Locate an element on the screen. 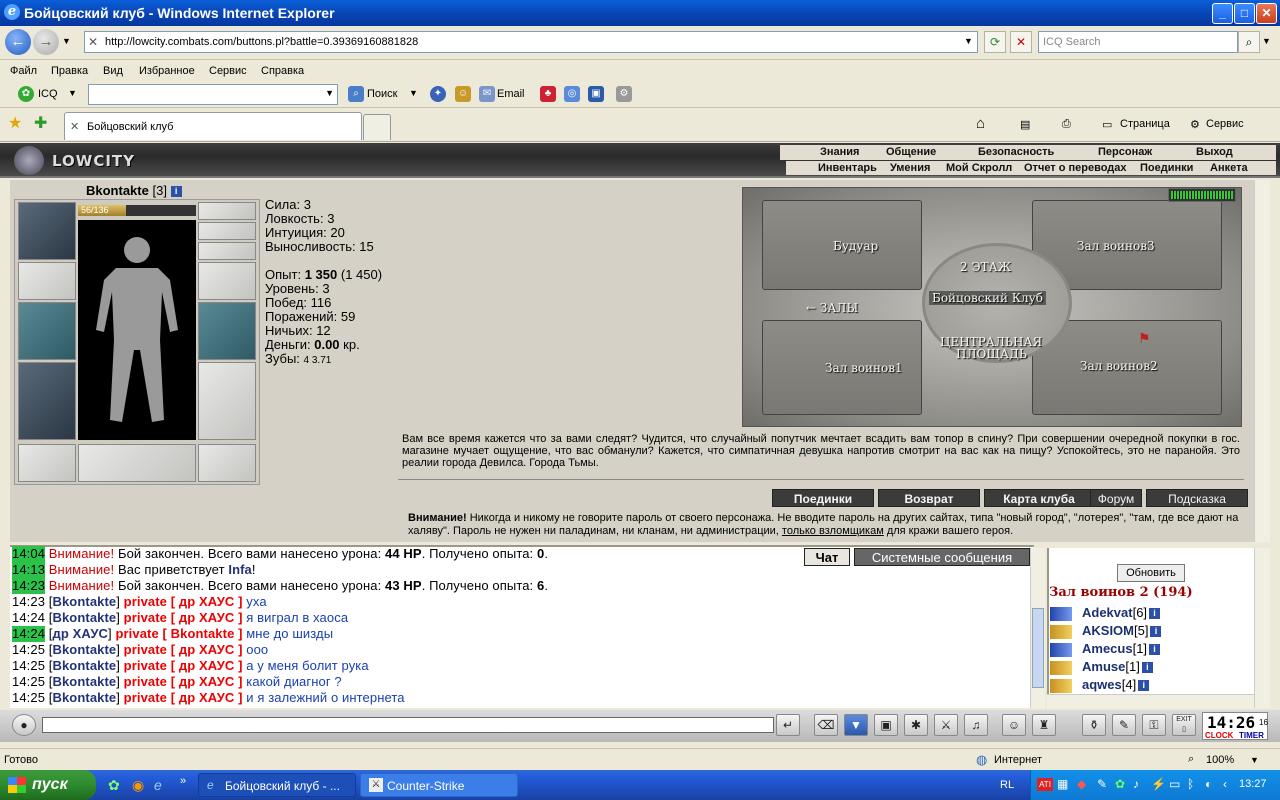 This screenshot has height=800, width=1280. fight-icon: ✱ is located at coordinates (916, 725).